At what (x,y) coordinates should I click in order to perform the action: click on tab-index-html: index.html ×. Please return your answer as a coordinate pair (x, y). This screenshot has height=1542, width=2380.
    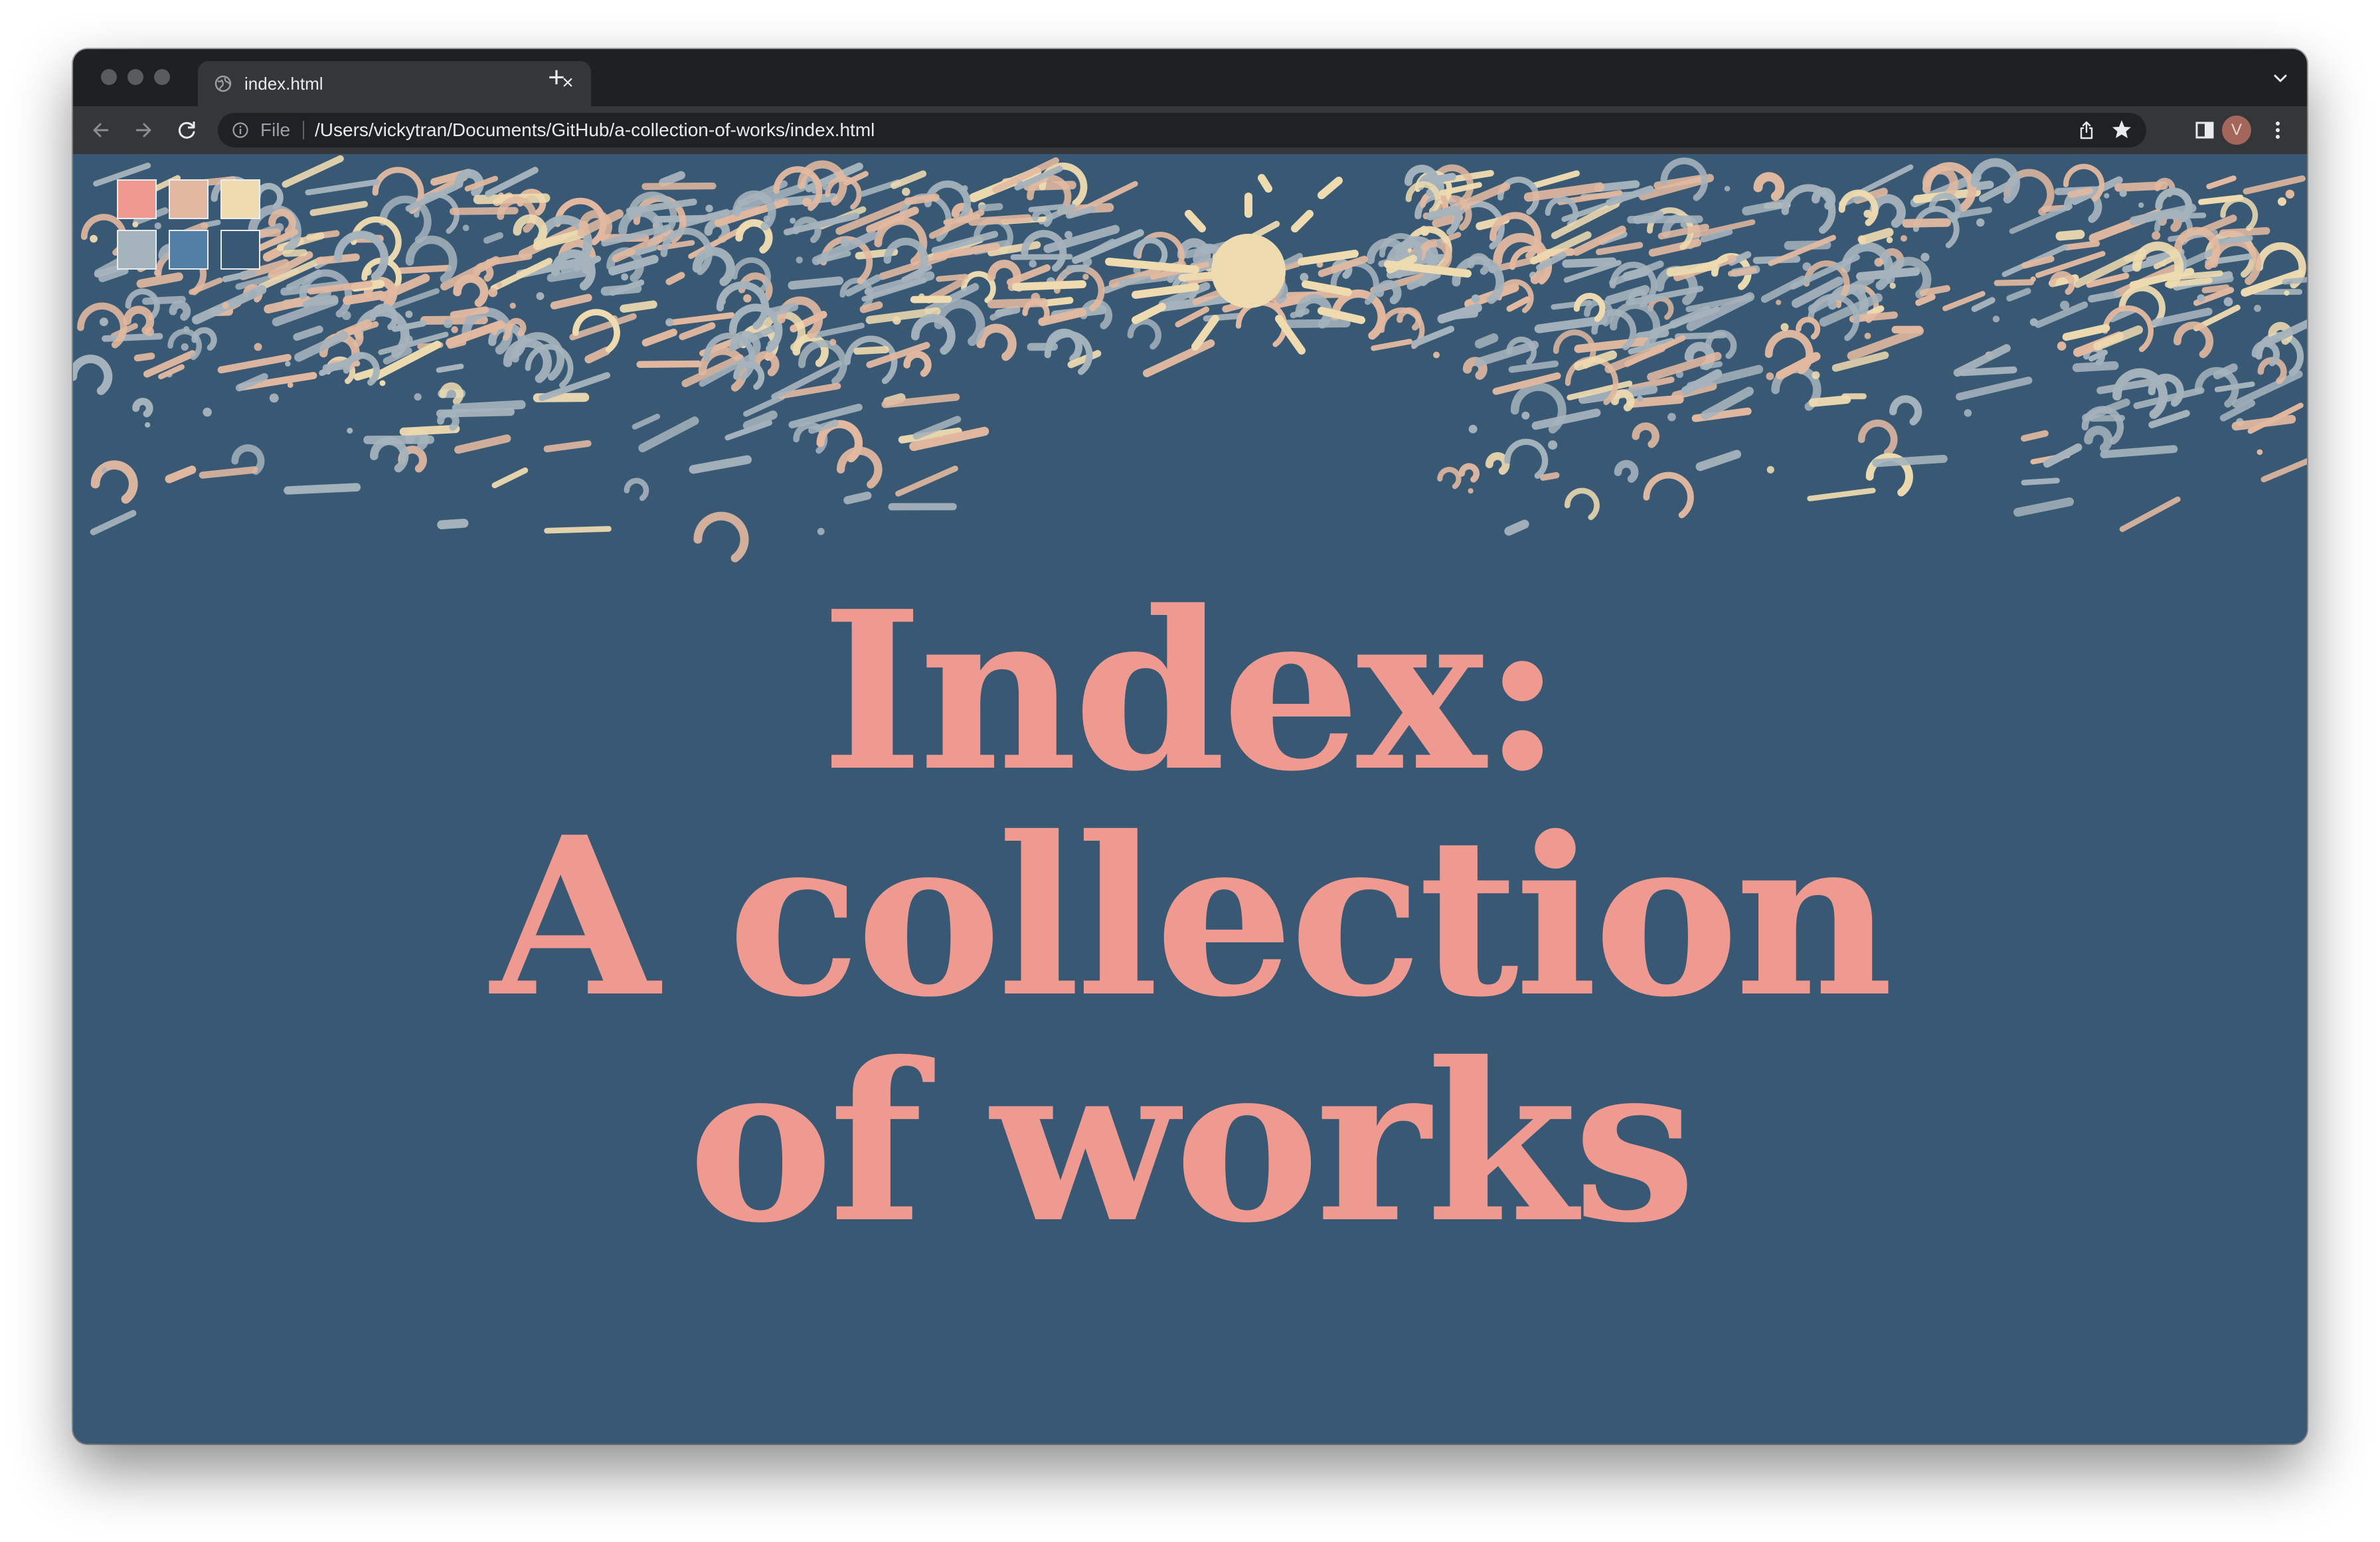
    Looking at the image, I should click on (394, 83).